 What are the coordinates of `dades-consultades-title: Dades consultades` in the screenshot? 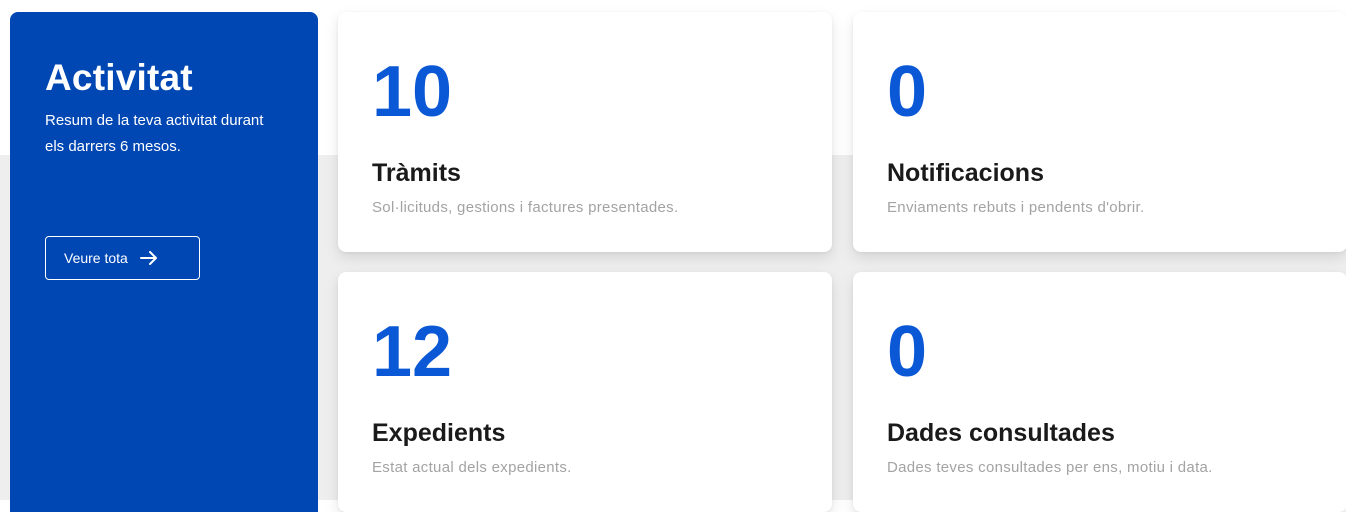 It's located at (1001, 433).